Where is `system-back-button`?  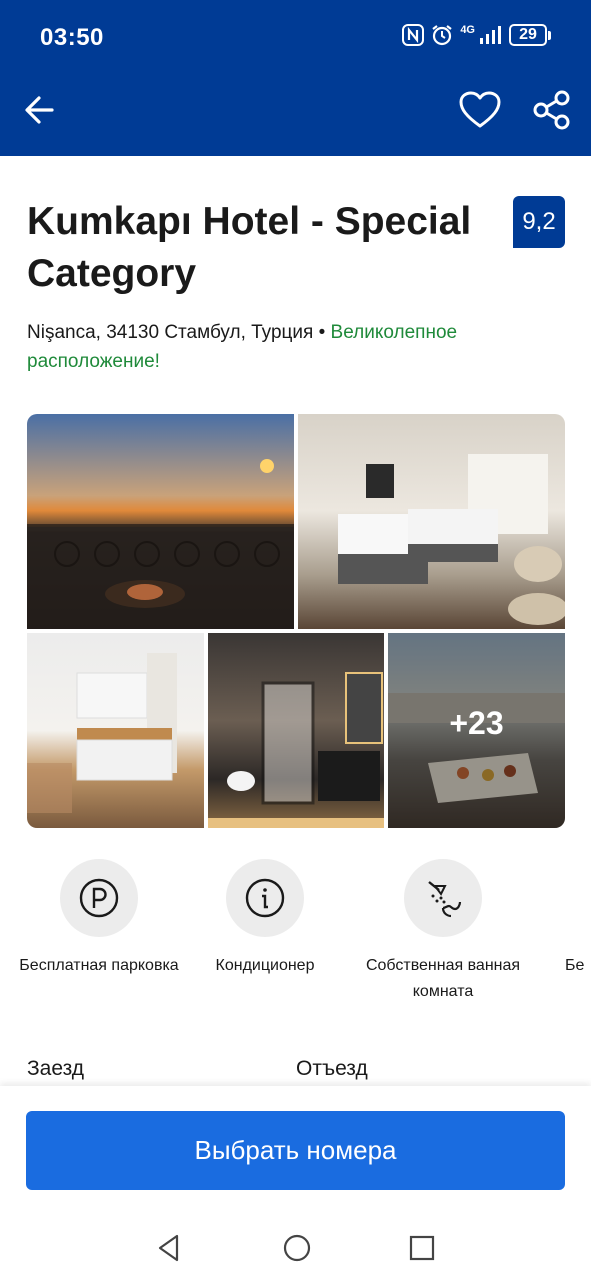
system-back-button is located at coordinates (170, 1249).